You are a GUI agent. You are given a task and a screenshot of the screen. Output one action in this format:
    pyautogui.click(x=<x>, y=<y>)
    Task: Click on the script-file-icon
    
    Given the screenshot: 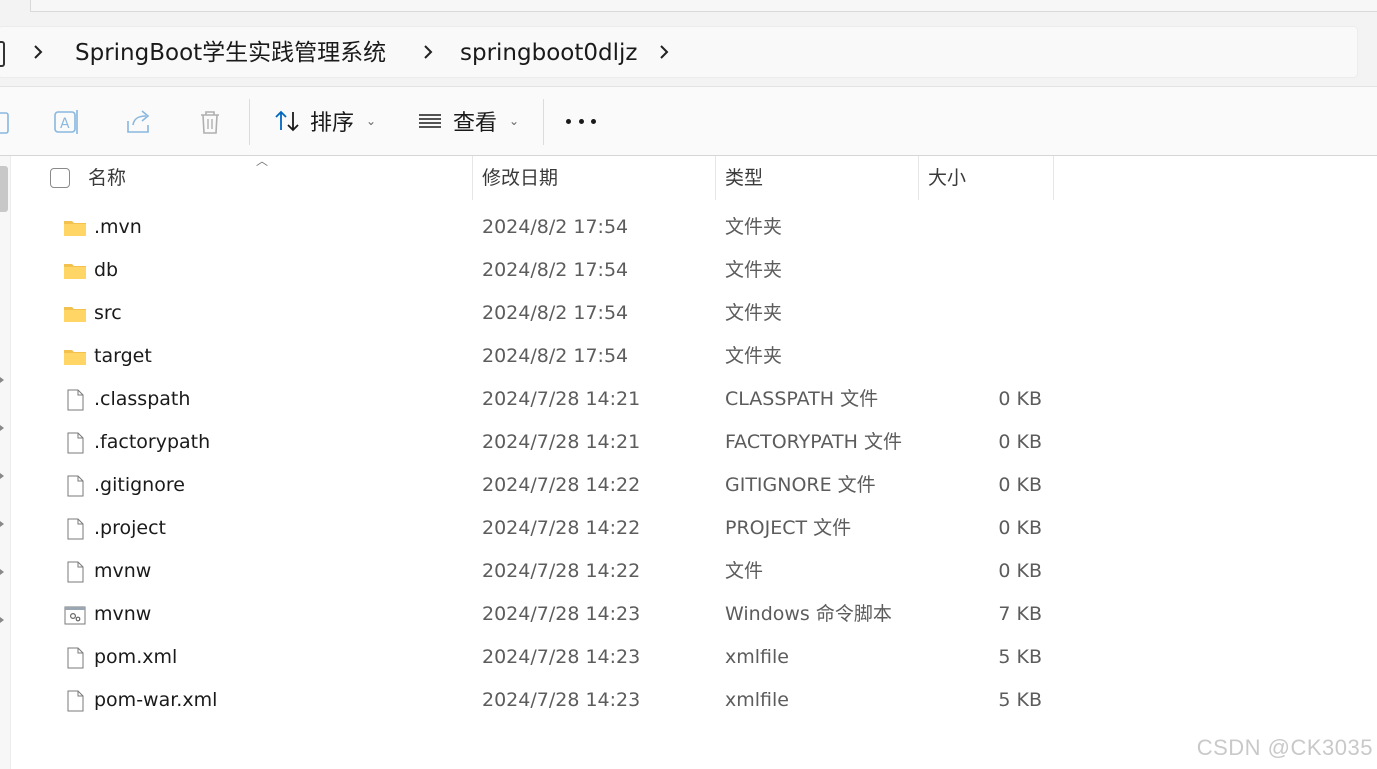 What is the action you would take?
    pyautogui.click(x=75, y=615)
    